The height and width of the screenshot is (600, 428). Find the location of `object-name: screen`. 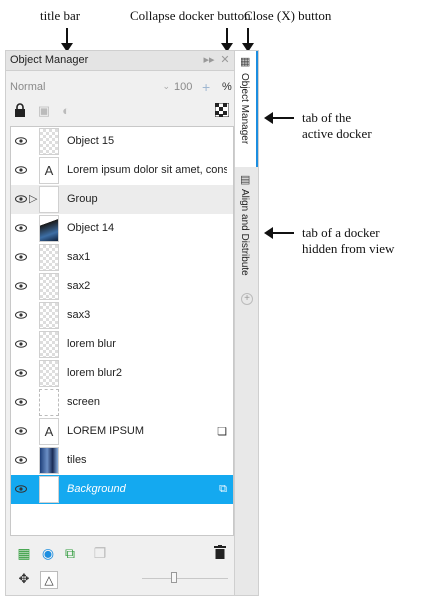

object-name: screen is located at coordinates (147, 402).